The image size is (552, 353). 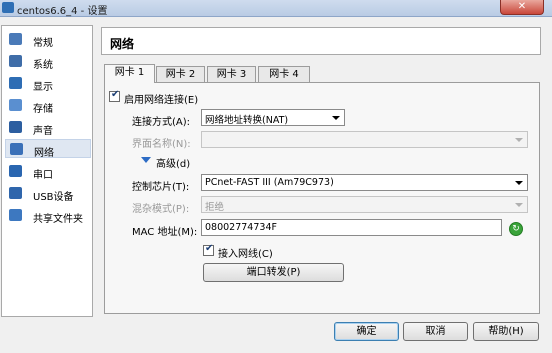 I want to click on sidebar-item-system: 系统, so click(x=48, y=61).